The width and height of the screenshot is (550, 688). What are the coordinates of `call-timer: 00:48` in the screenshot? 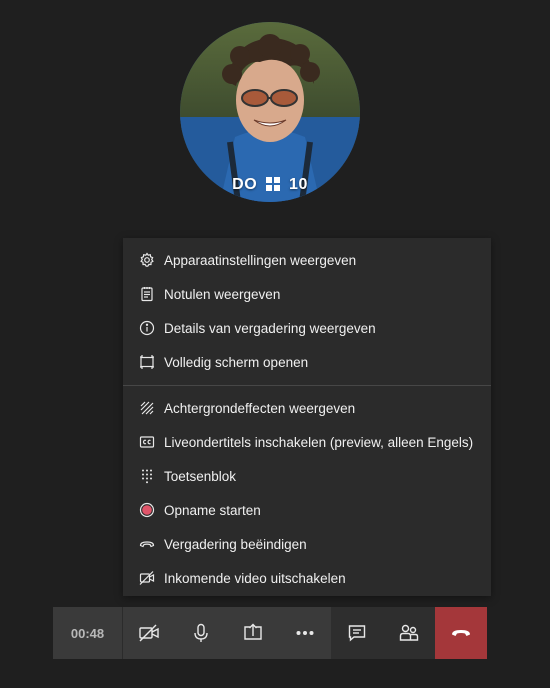 It's located at (87, 633).